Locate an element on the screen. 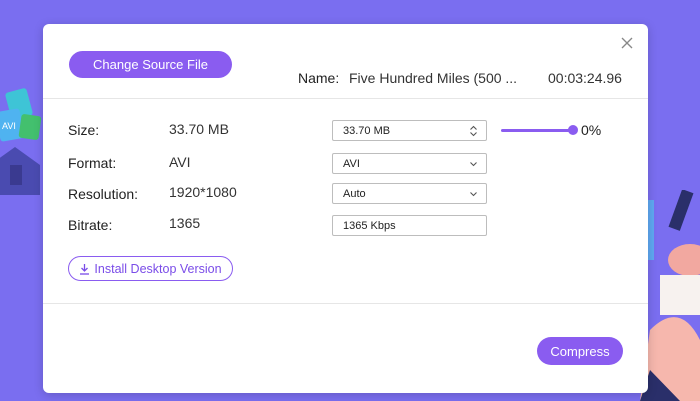  bitrate-label: Bitrate: is located at coordinates (90, 225).